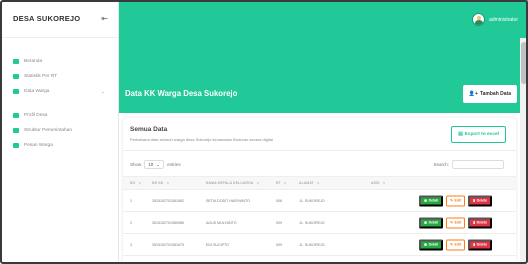 The height and width of the screenshot is (264, 528). What do you see at coordinates (473, 94) in the screenshot?
I see `add-user-icon: 👤+` at bounding box center [473, 94].